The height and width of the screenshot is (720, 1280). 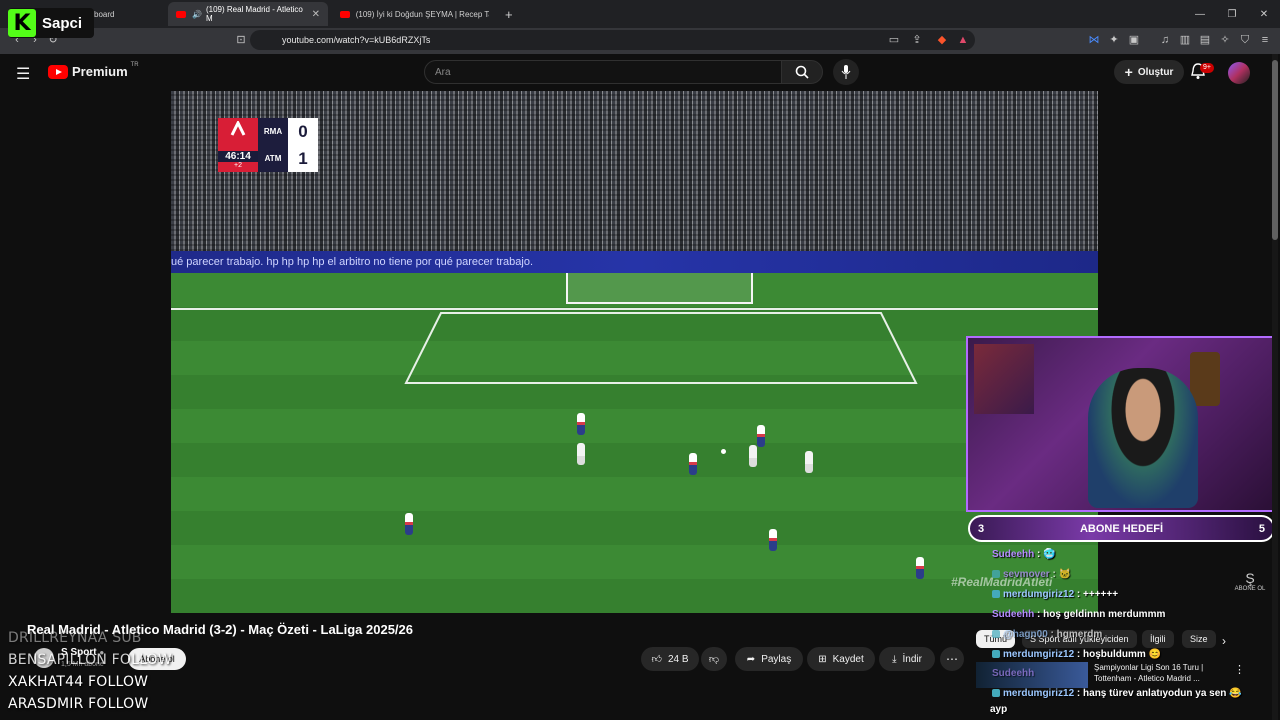 I want to click on close-tab-icon: ✕, so click(x=316, y=14).